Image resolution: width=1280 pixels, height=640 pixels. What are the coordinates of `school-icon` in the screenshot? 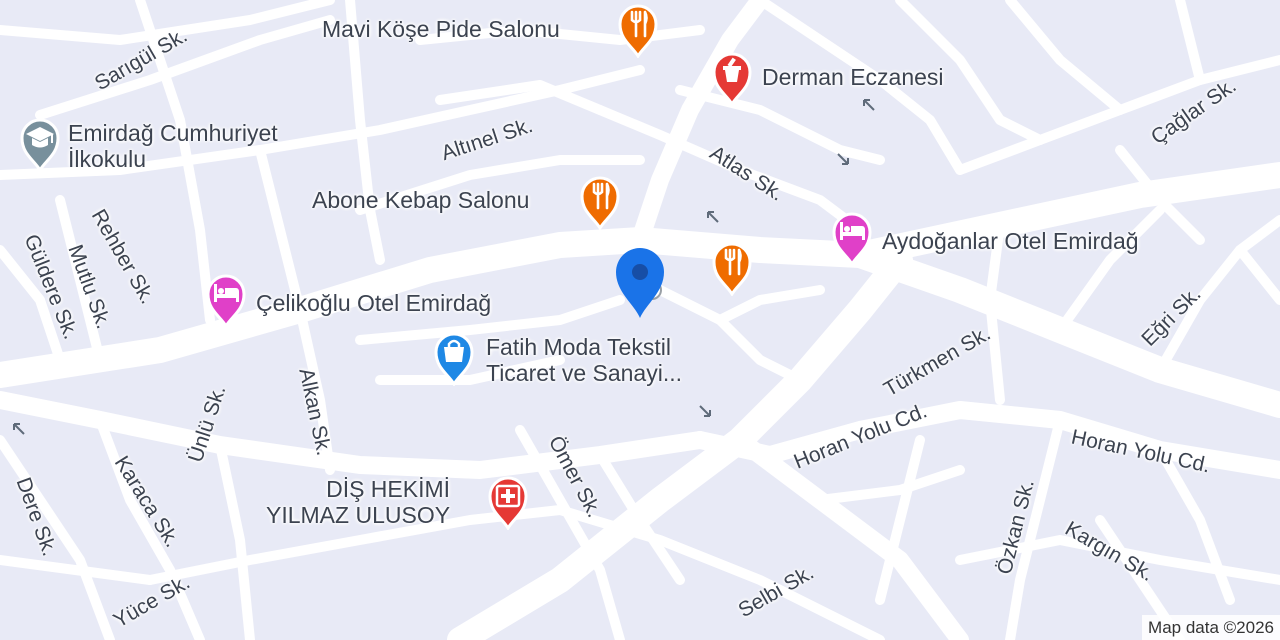 It's located at (40, 138).